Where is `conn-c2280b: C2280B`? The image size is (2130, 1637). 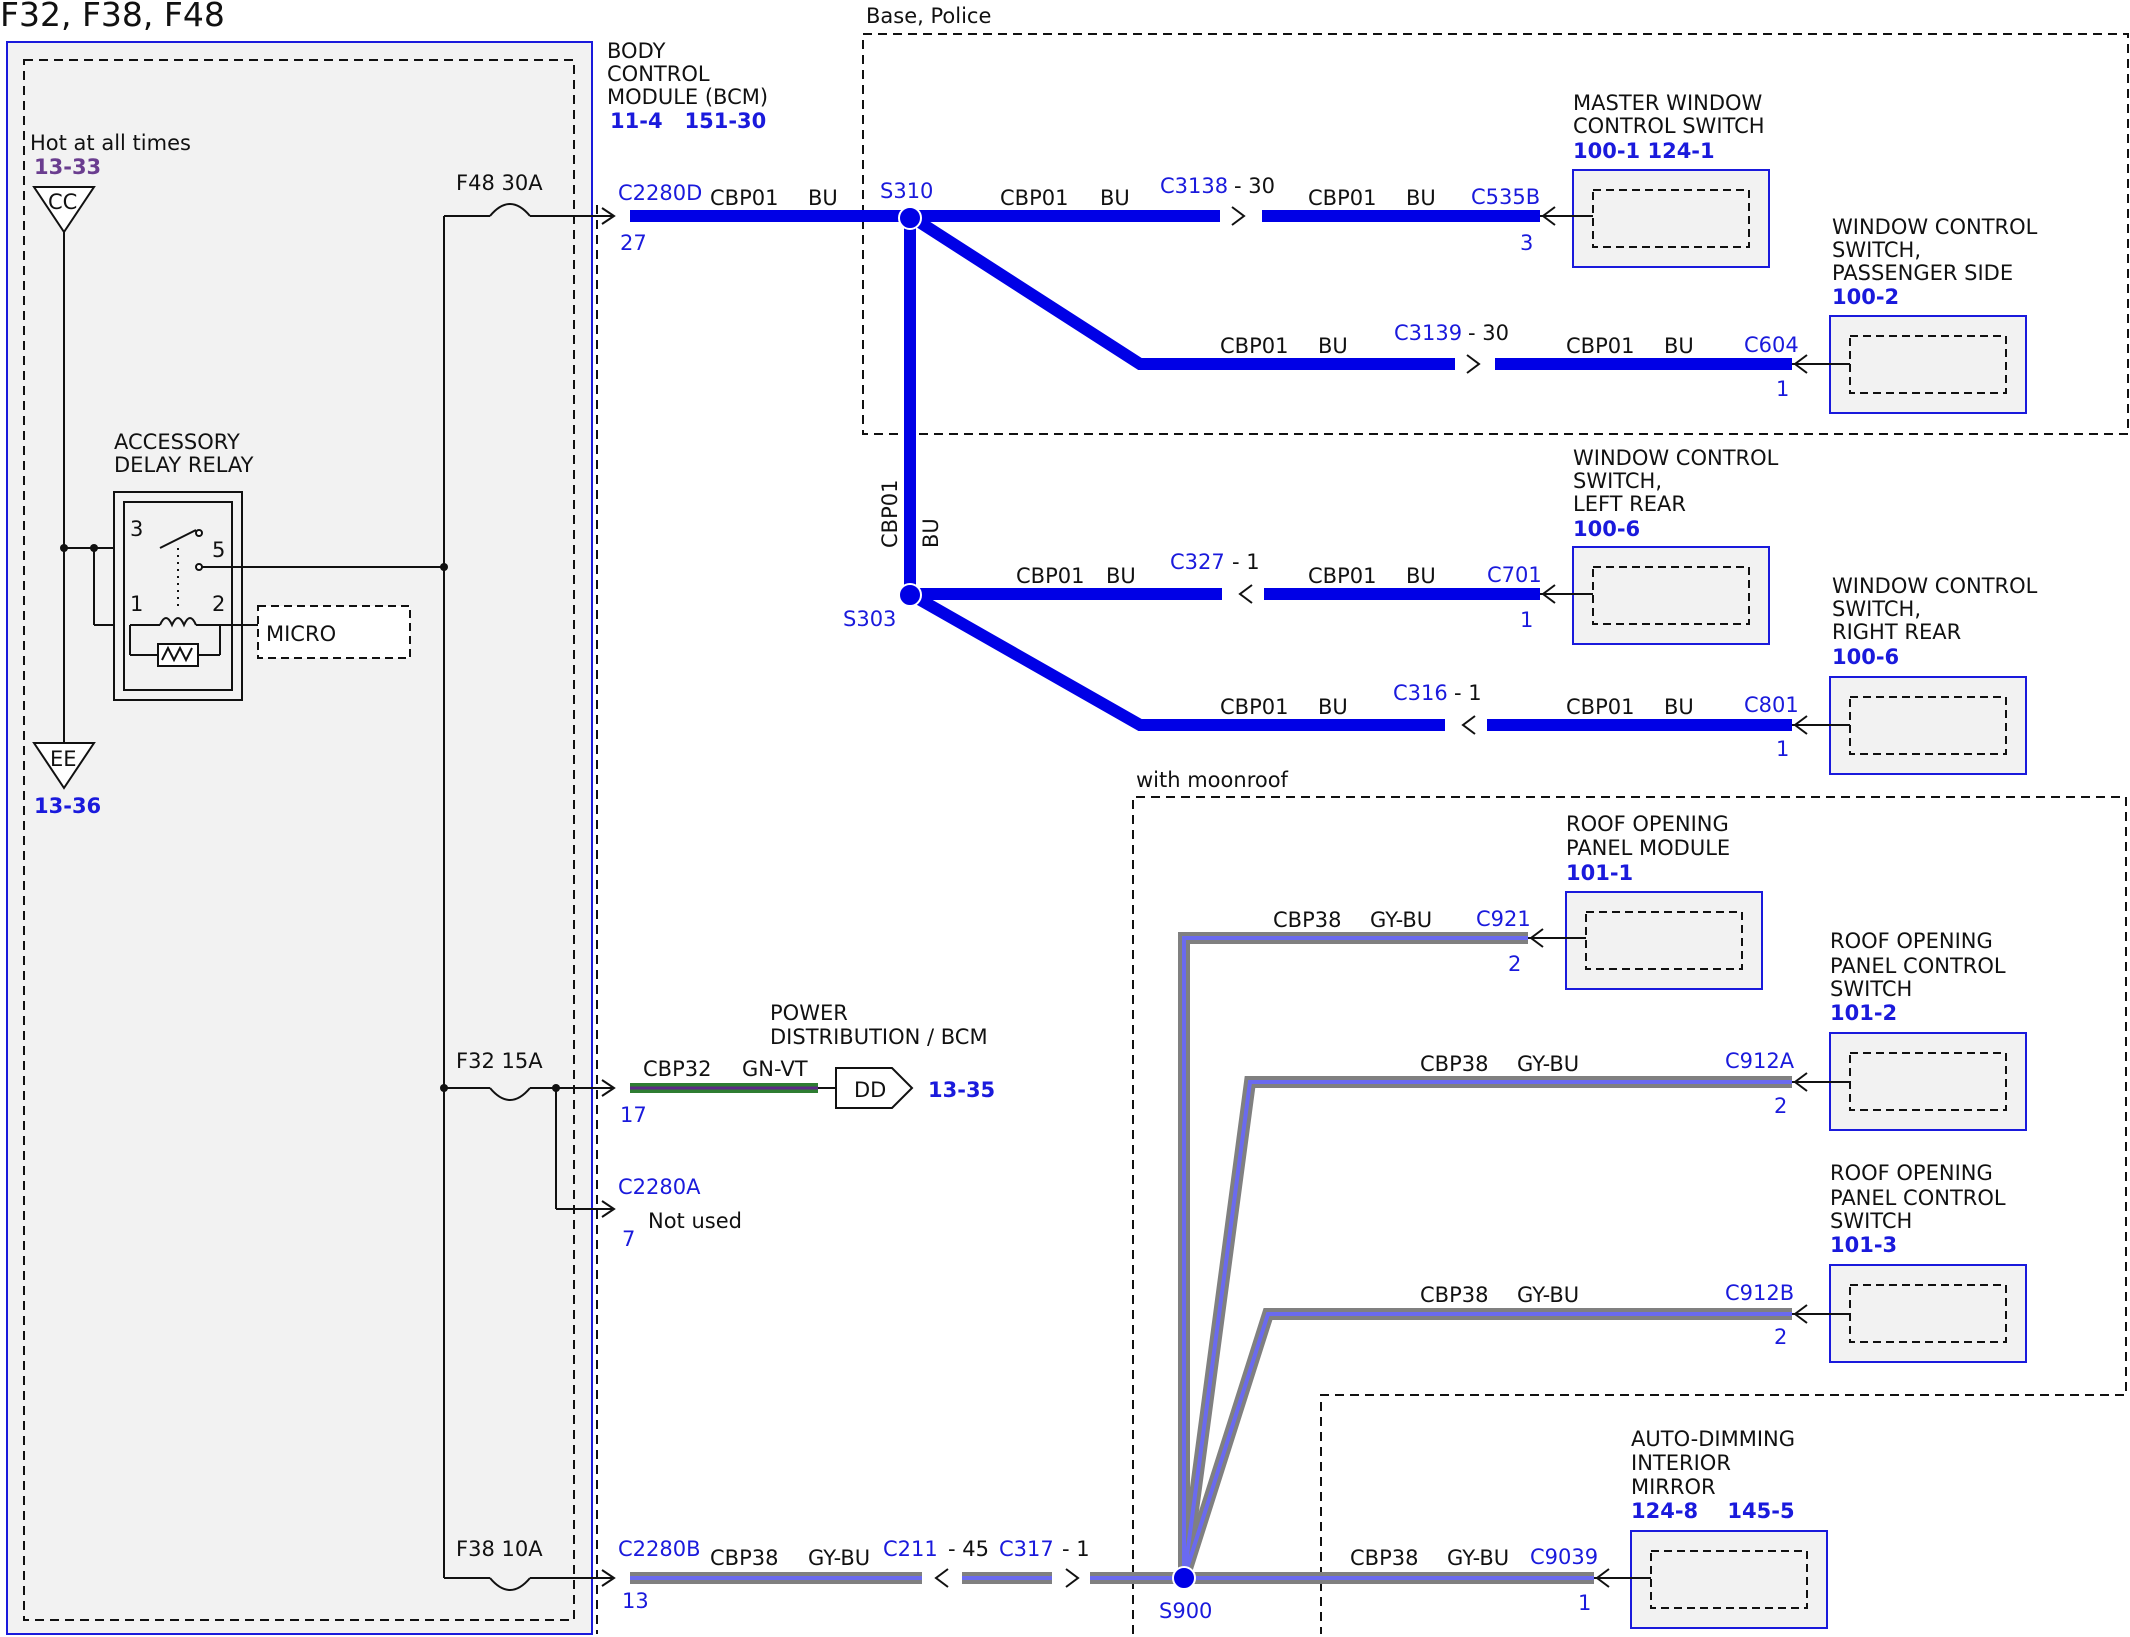 conn-c2280b: C2280B is located at coordinates (659, 1549).